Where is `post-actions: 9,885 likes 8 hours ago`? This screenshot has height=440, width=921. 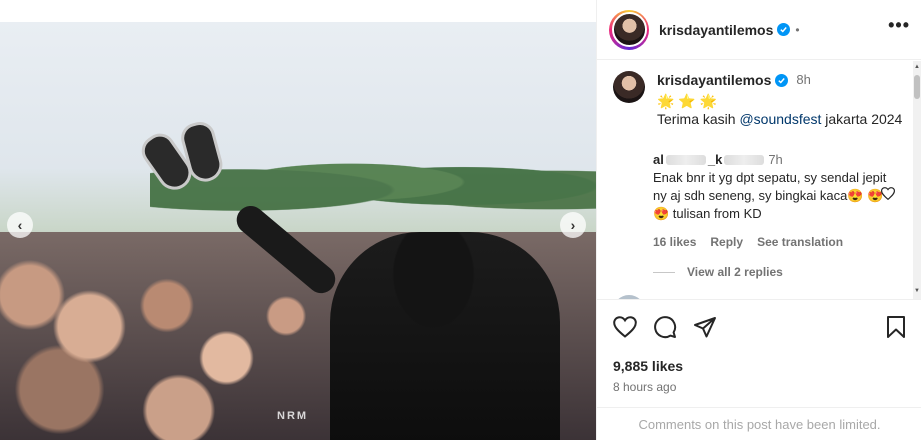 post-actions: 9,885 likes 8 hours ago is located at coordinates (759, 346).